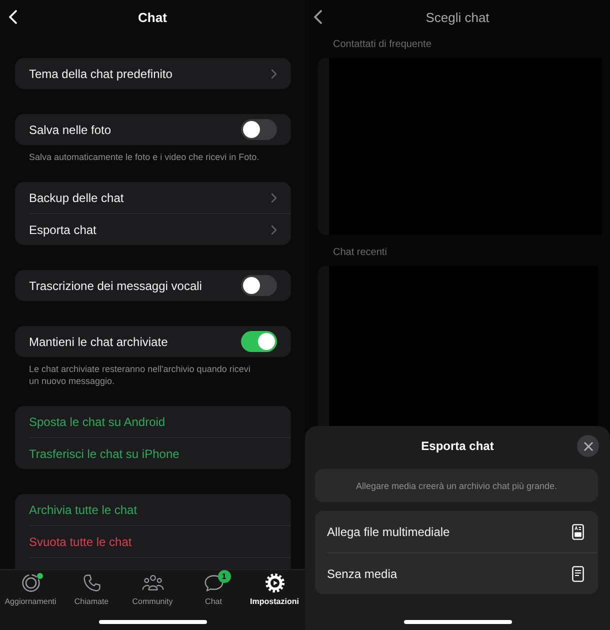 The height and width of the screenshot is (630, 610). Describe the element at coordinates (153, 421) in the screenshot. I see `action-item: Sposta le chat su Android` at that location.